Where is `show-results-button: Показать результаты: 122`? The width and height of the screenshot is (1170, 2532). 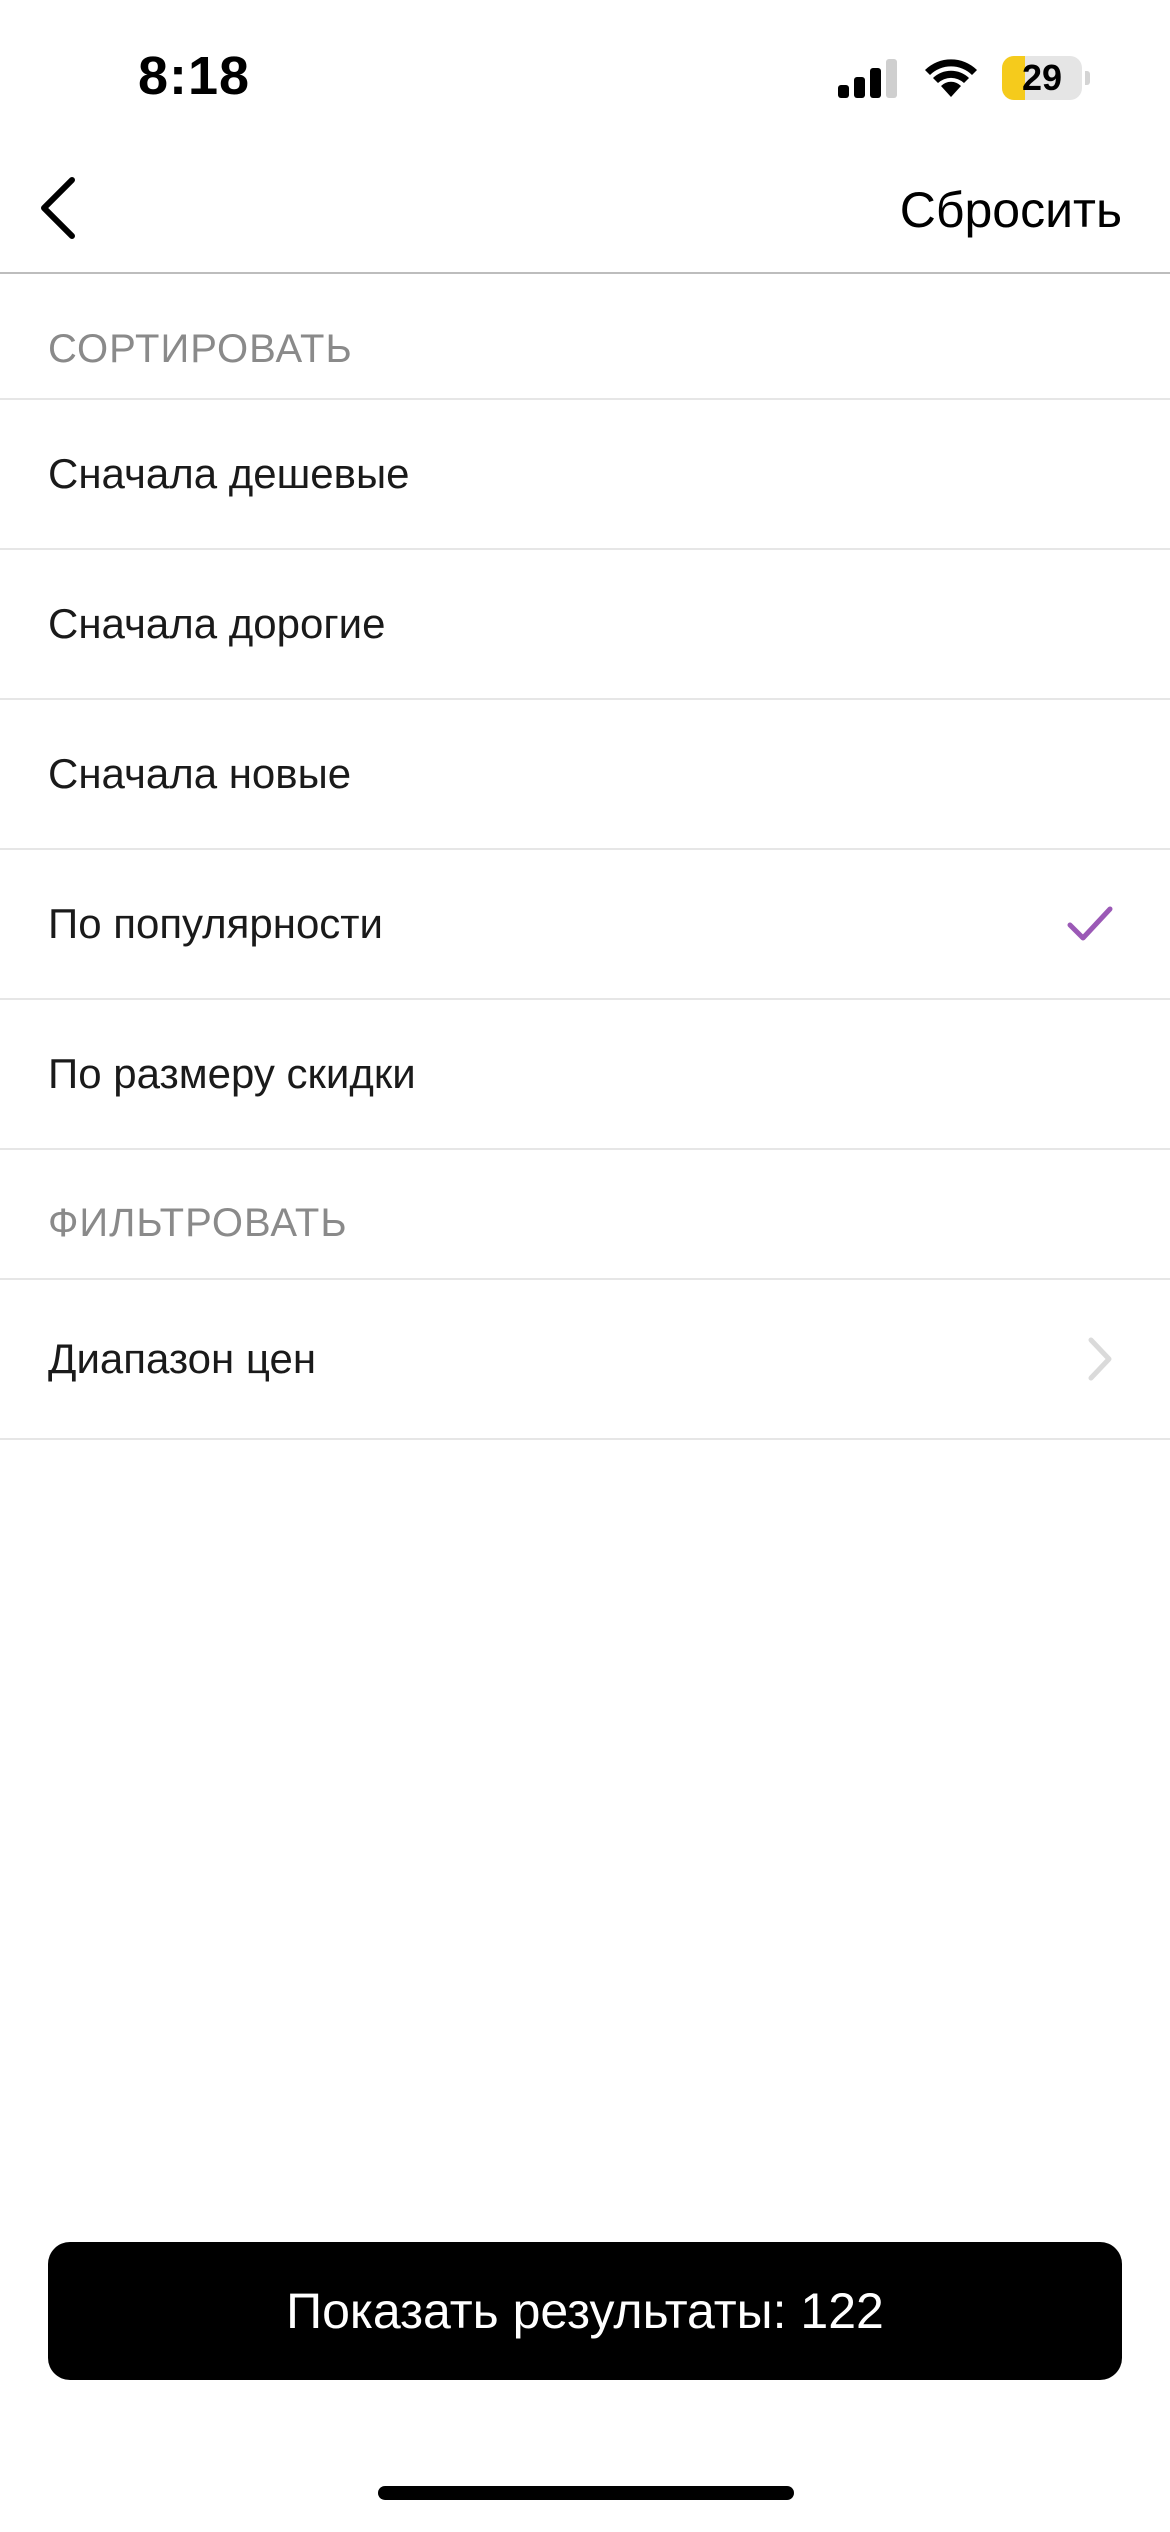 show-results-button: Показать результаты: 122 is located at coordinates (585, 2311).